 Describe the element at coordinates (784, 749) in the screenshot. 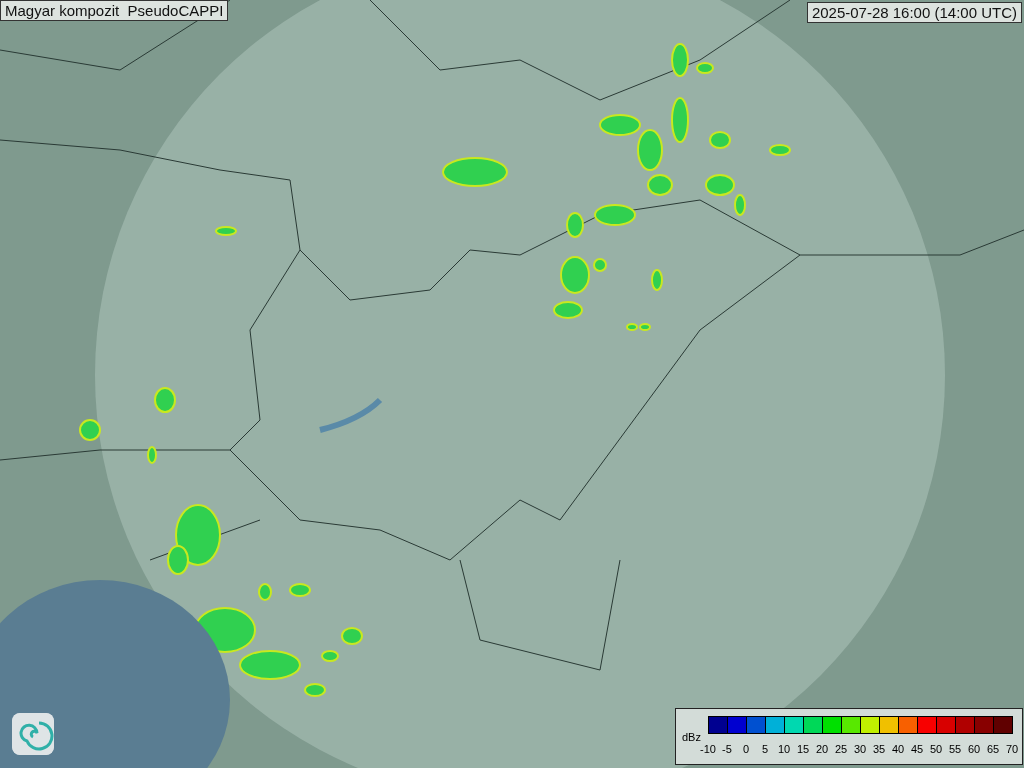

I see `scale-tick-label: 10` at that location.